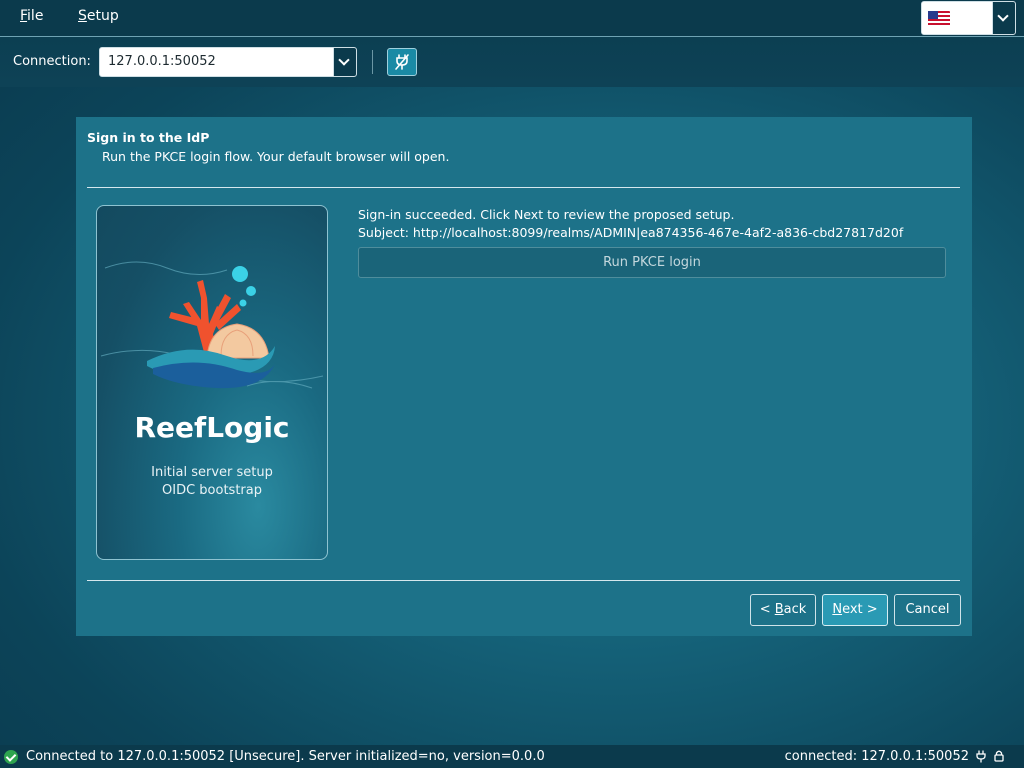 Image resolution: width=1024 pixels, height=768 pixels. I want to click on next-button-label: ext >, so click(860, 609).